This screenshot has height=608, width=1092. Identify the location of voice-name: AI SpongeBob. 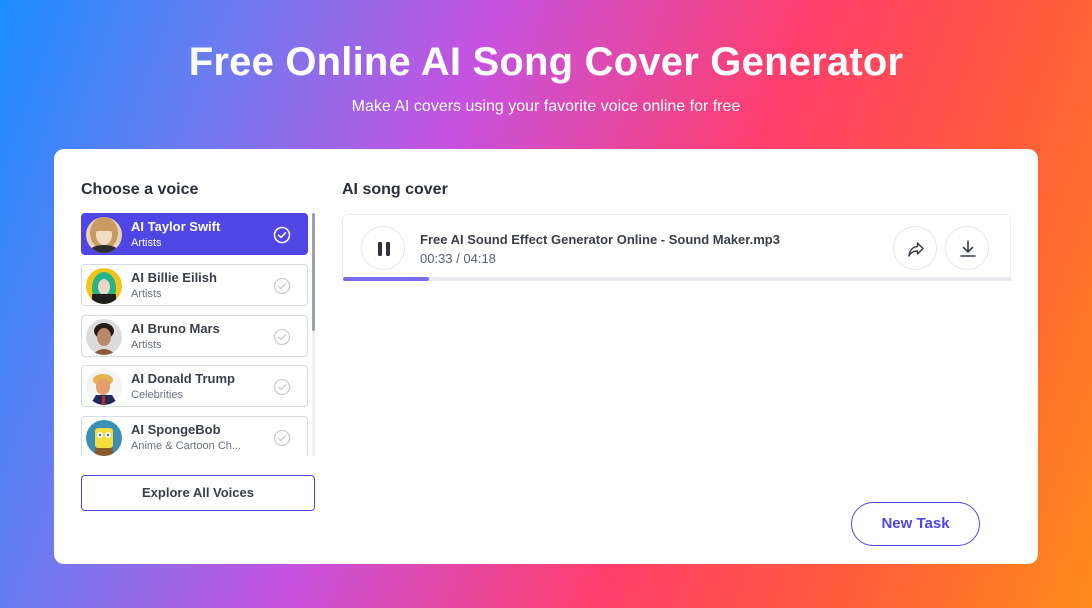
(176, 429).